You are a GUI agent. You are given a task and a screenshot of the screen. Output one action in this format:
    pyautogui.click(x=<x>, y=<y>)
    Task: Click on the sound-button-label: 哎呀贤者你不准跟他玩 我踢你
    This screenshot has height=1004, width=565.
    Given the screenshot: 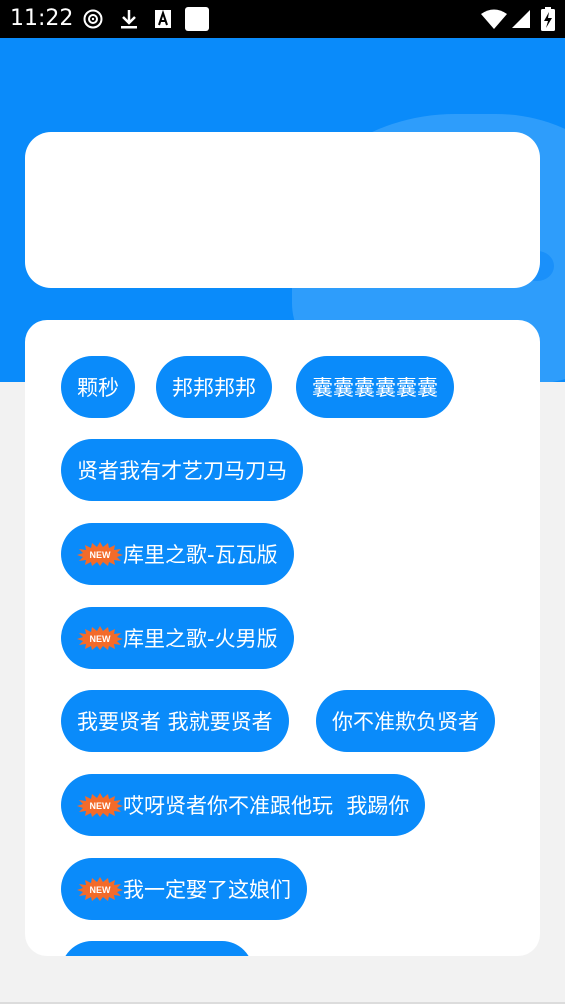 What is the action you would take?
    pyautogui.click(x=266, y=806)
    